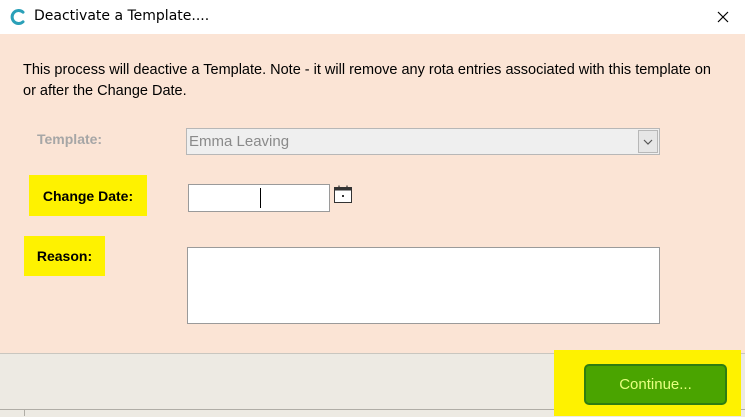 The image size is (745, 417). What do you see at coordinates (239, 141) in the screenshot?
I see `template-select-value: Emma Leaving` at bounding box center [239, 141].